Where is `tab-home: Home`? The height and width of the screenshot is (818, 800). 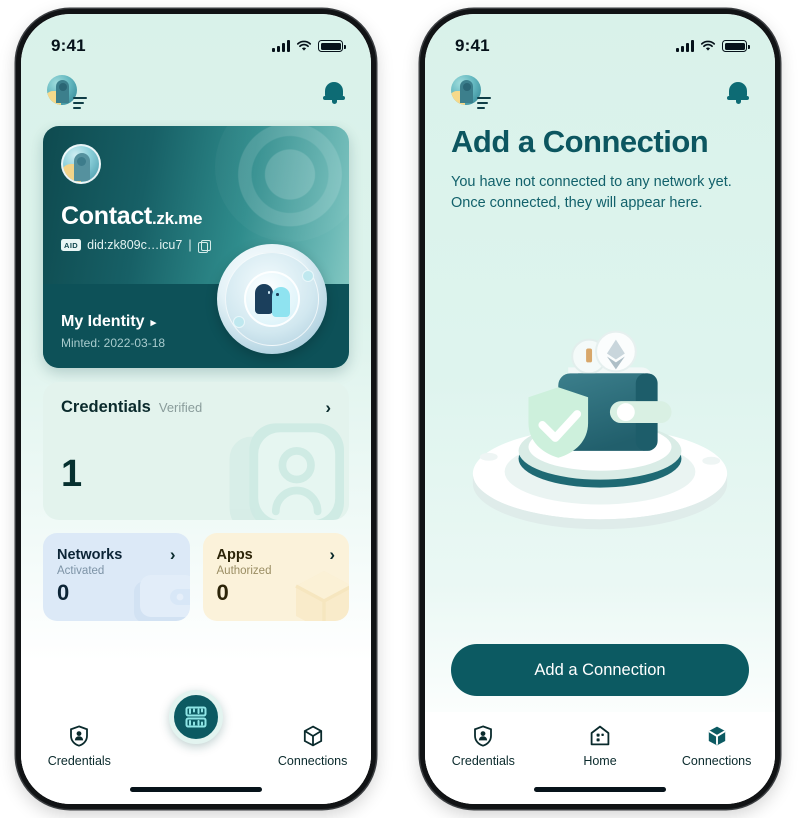
tab-home: Home is located at coordinates (600, 746).